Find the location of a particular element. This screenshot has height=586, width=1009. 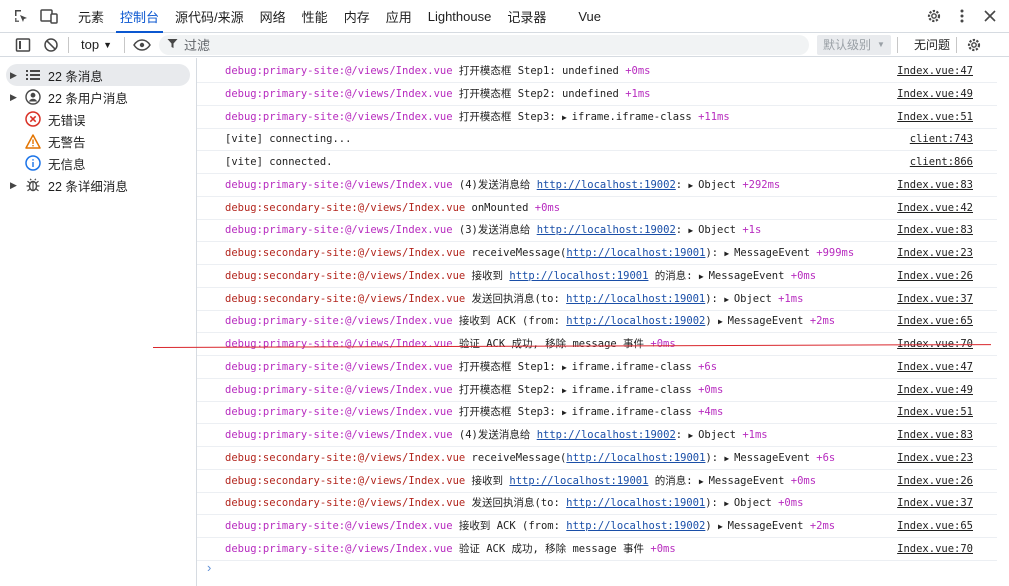

tab-network: 网络 is located at coordinates (273, 16).